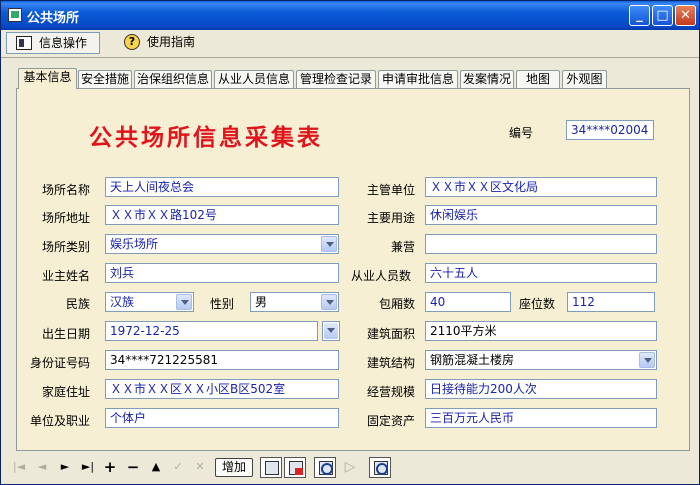  What do you see at coordinates (60, 363) in the screenshot?
I see `id-number-label: 身份证号码` at bounding box center [60, 363].